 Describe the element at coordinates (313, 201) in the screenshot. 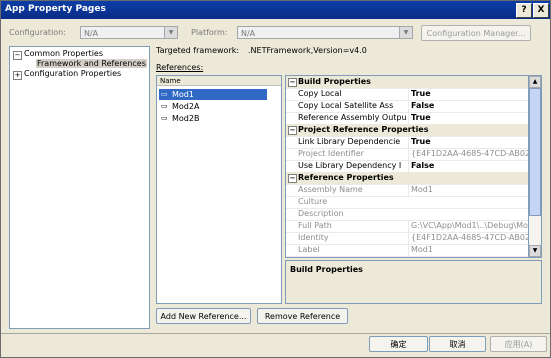

I see `property-name: Culture` at that location.